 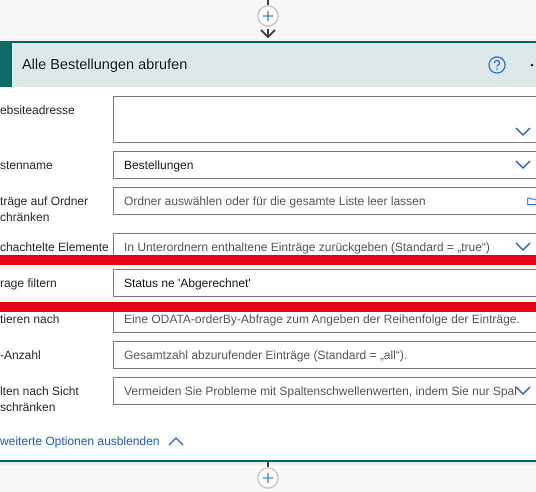 What do you see at coordinates (29, 283) in the screenshot?
I see `field-label: rage filtern` at bounding box center [29, 283].